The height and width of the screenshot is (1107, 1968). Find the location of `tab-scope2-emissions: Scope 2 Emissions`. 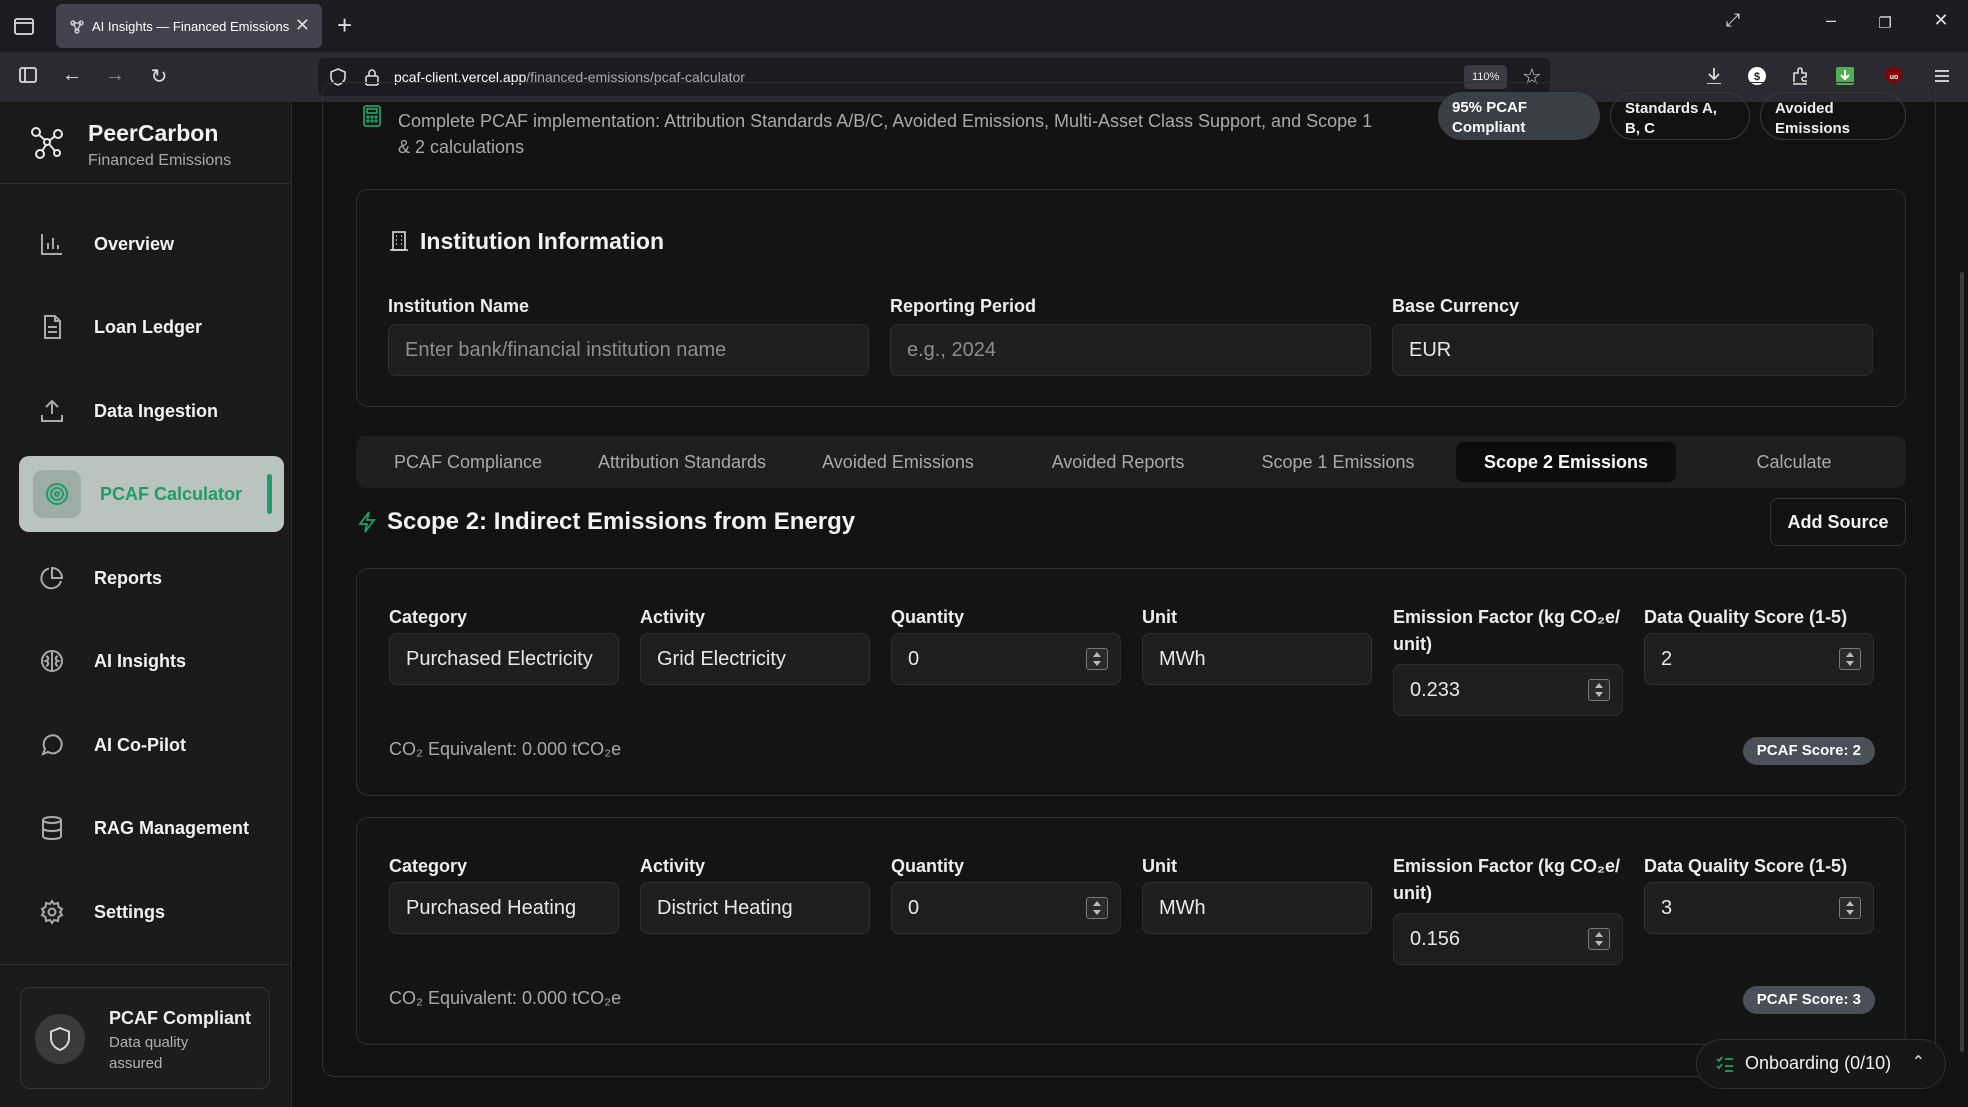

tab-scope2-emissions: Scope 2 Emissions is located at coordinates (1566, 462).